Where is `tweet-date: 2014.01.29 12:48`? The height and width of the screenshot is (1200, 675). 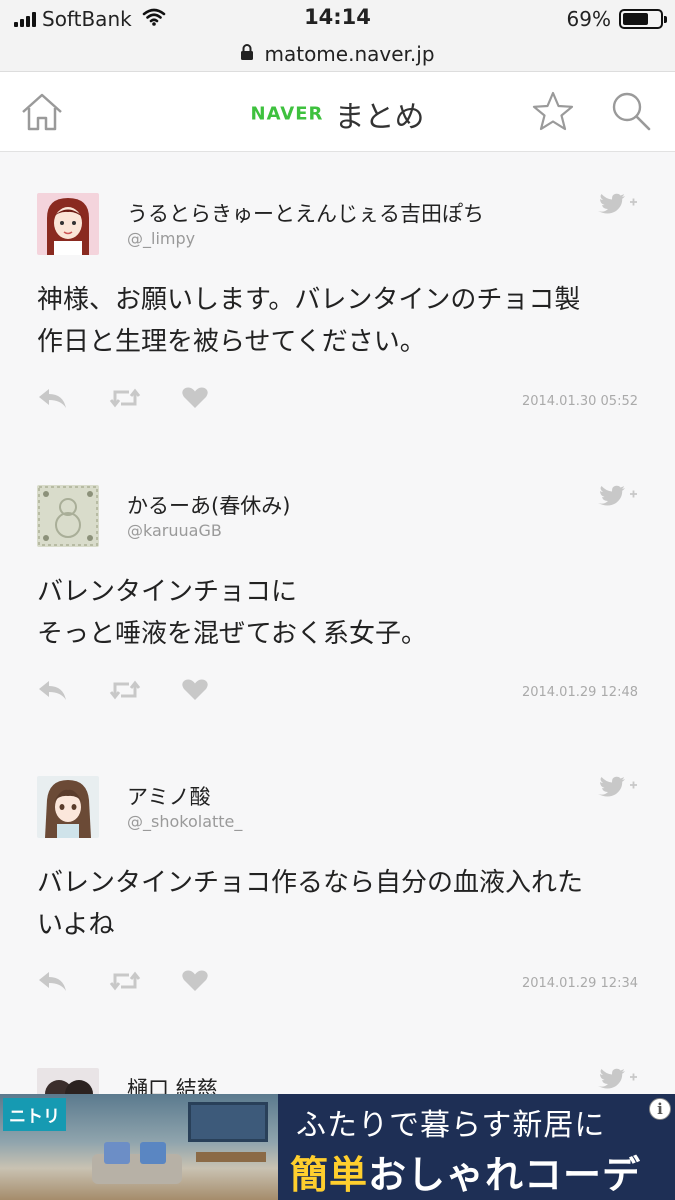
tweet-date: 2014.01.29 12:48 is located at coordinates (580, 692).